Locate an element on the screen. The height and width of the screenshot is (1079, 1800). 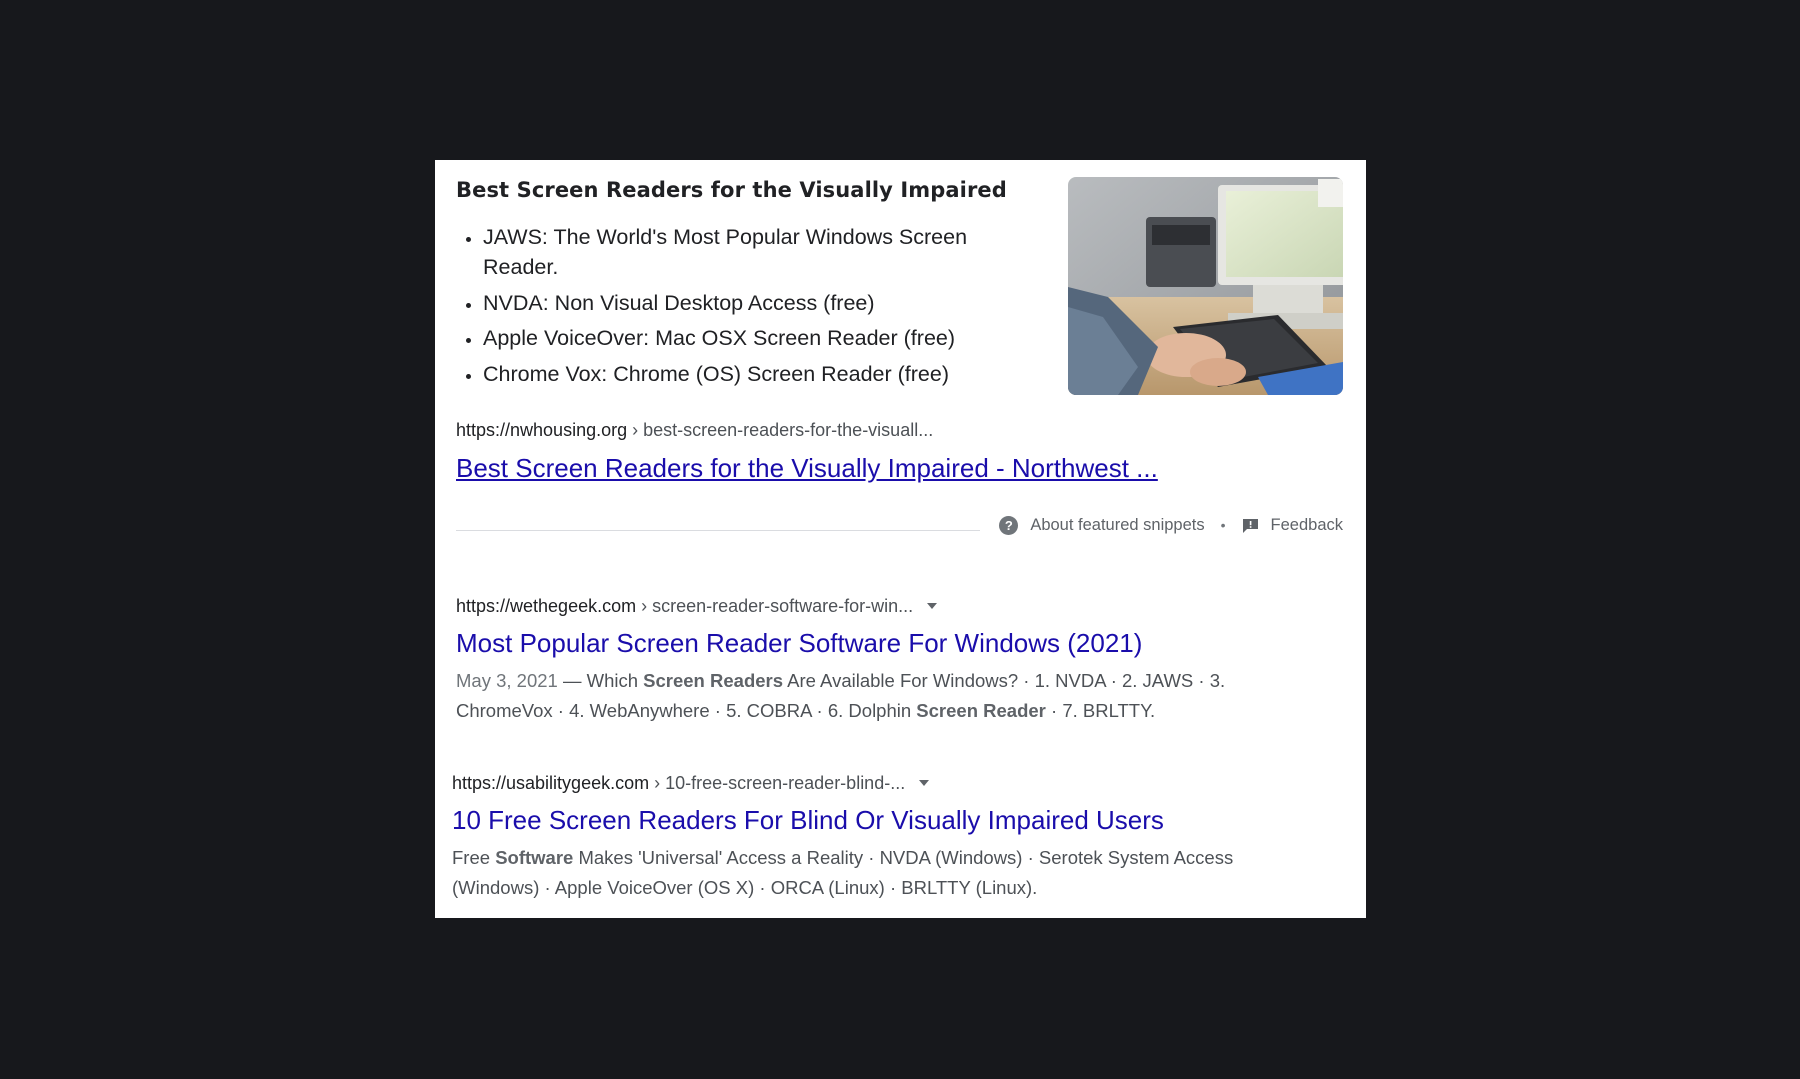
featured-snippet-footer: ? About featured snippets • Feedback is located at coordinates (899, 525).